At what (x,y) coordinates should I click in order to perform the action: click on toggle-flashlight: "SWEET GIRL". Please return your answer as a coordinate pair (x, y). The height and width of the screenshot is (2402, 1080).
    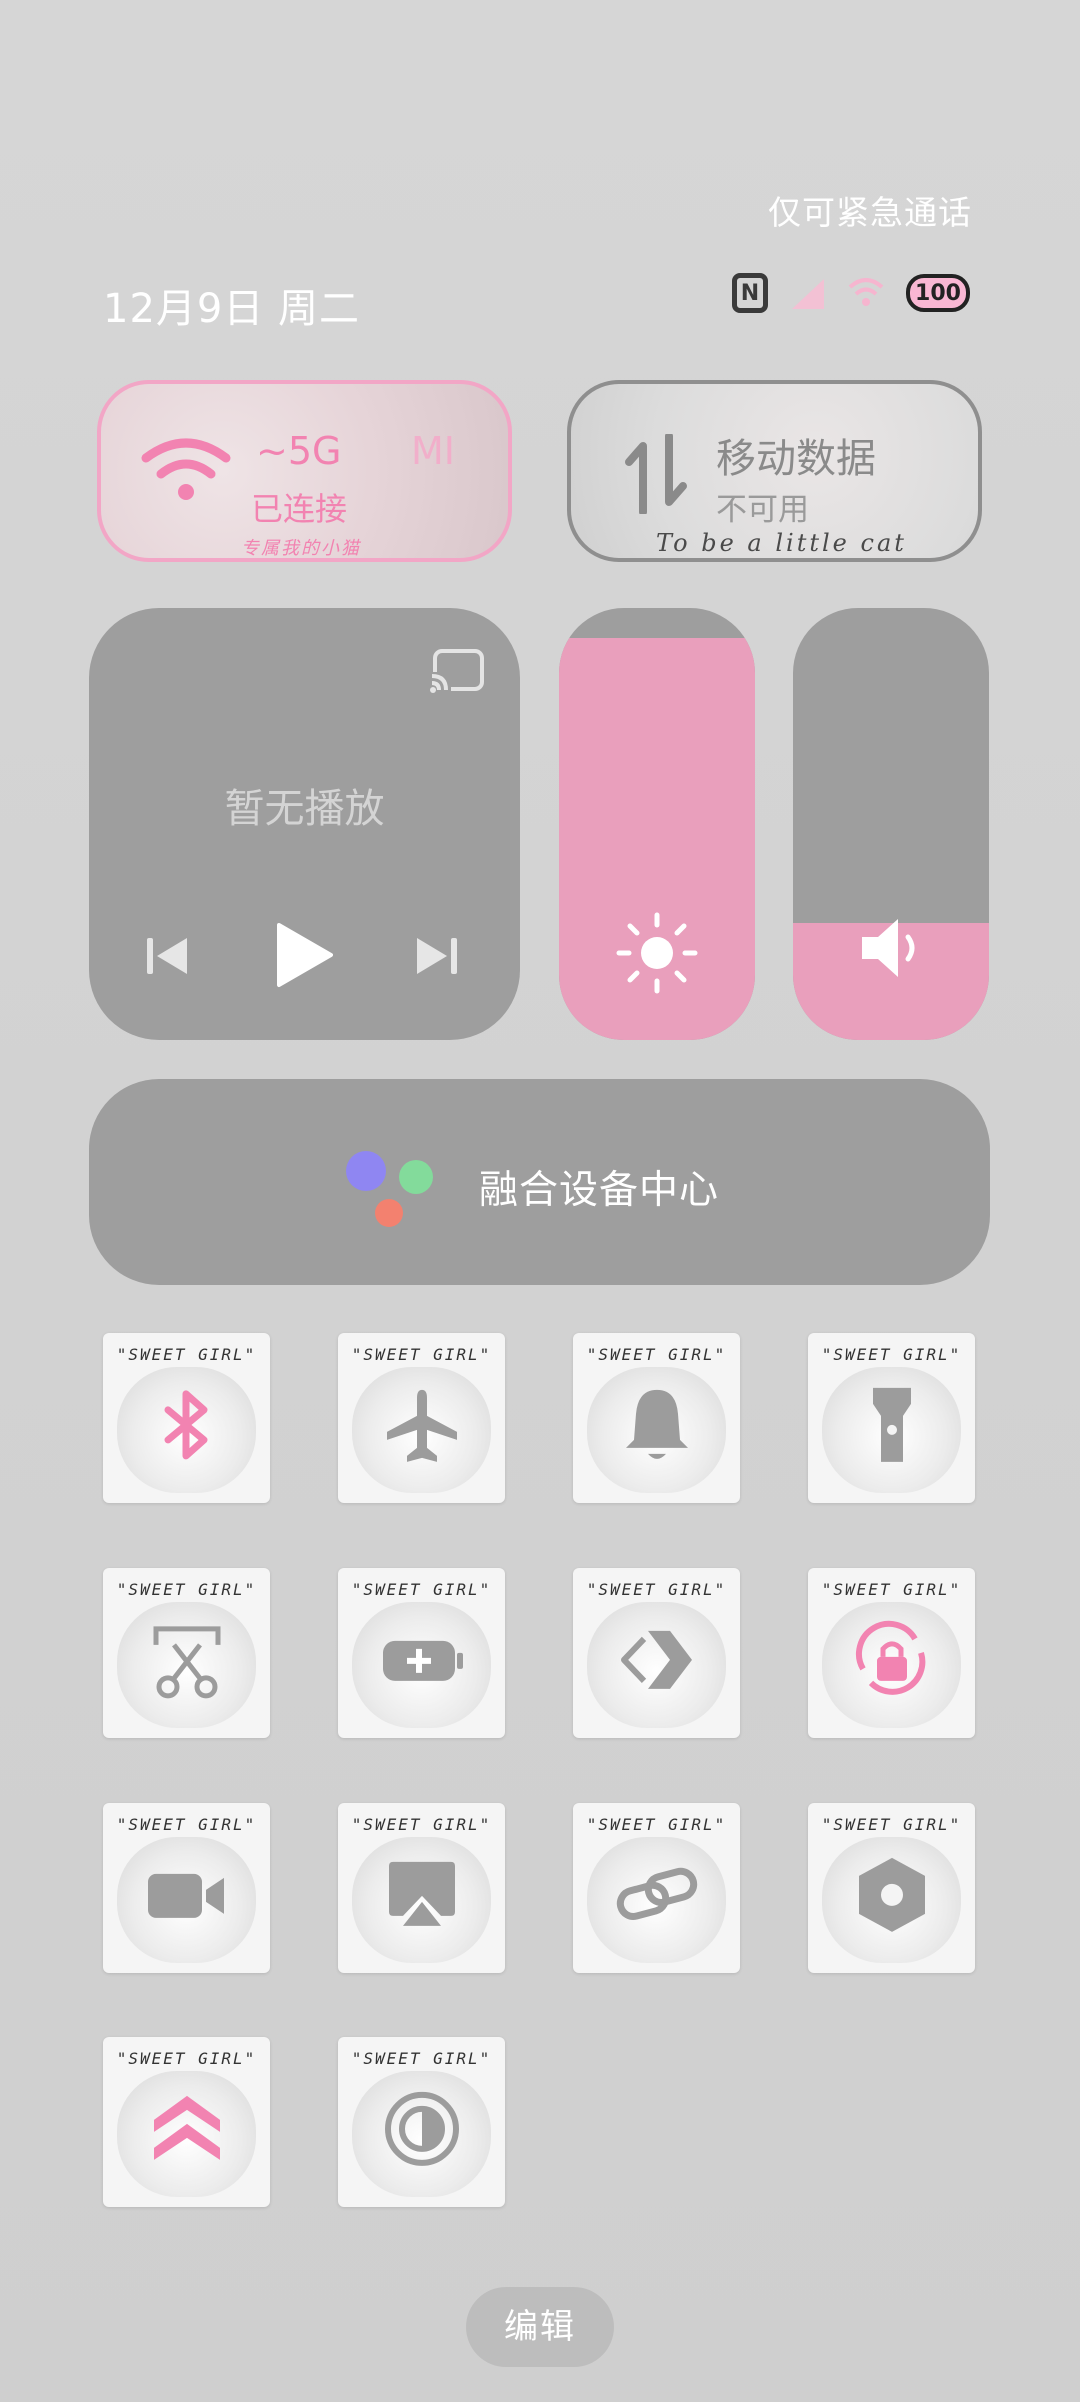
    Looking at the image, I should click on (891, 1418).